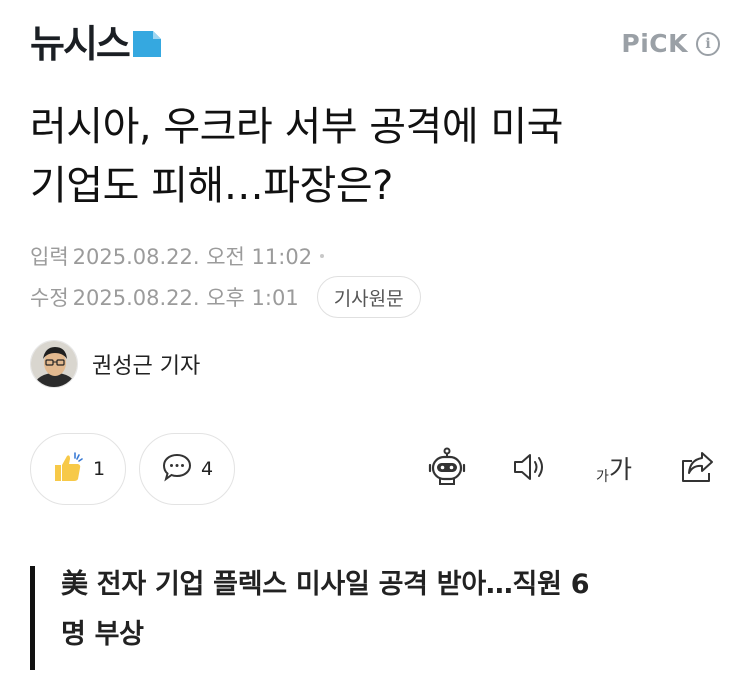  Describe the element at coordinates (296, 127) in the screenshot. I see `title-line-1: 러시아, 우크라 서부 공격에 미국` at that location.